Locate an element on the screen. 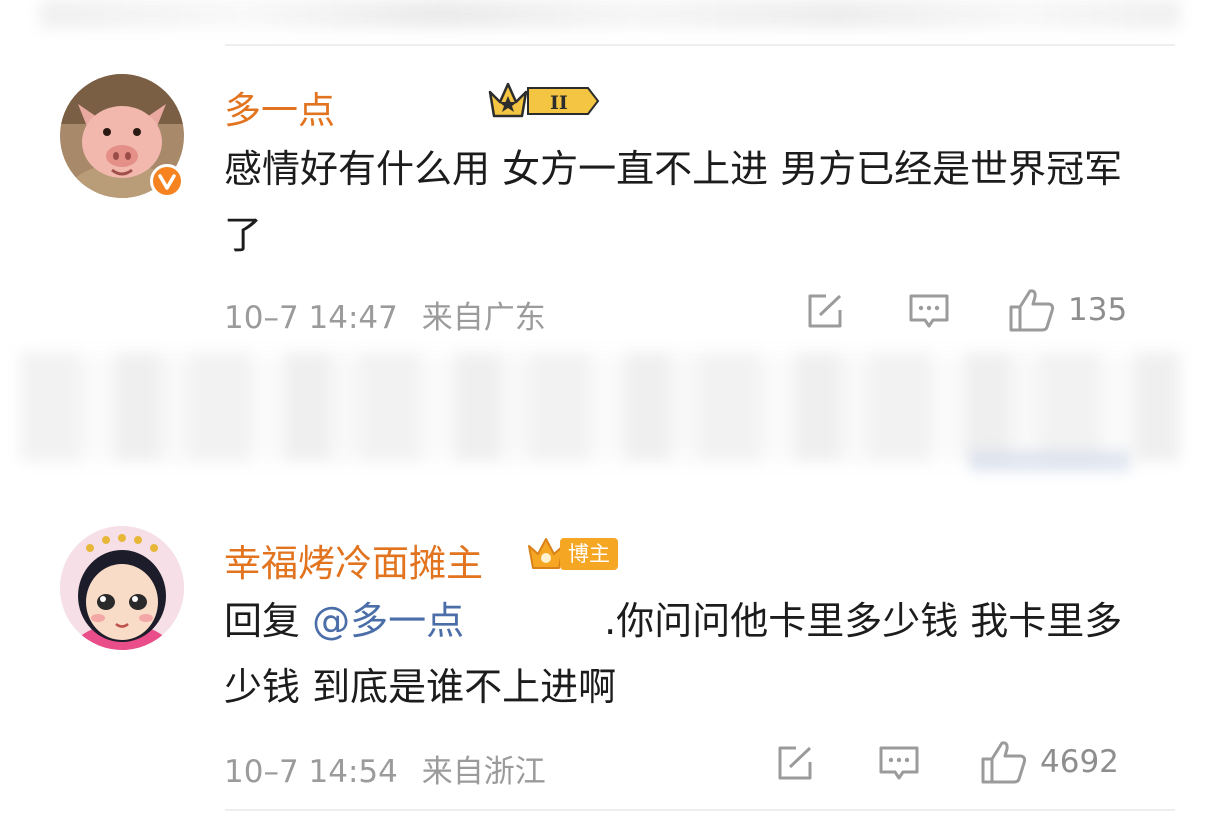  comment-text: 感情好有什么用 女方一直不上进 男方已经是世界冠军了 is located at coordinates (673, 202).